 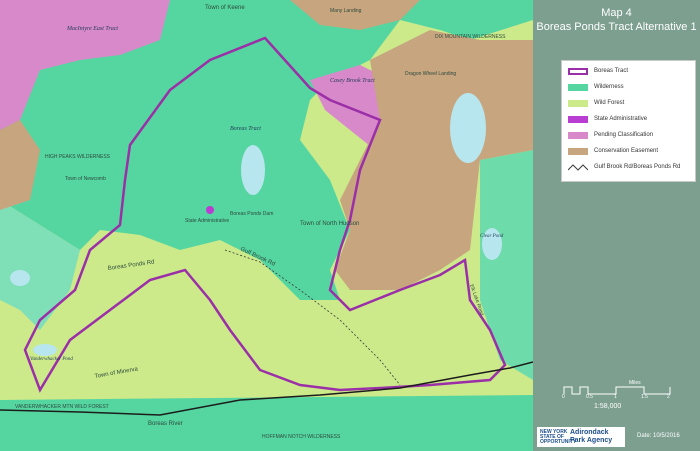 I want to click on legend-label: Pending Classification, so click(x=624, y=135).